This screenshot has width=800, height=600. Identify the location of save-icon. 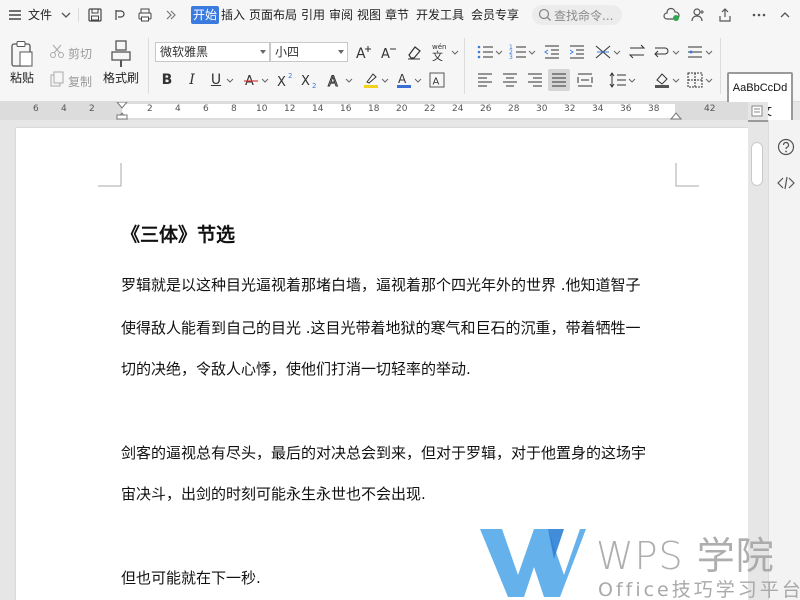
(95, 15).